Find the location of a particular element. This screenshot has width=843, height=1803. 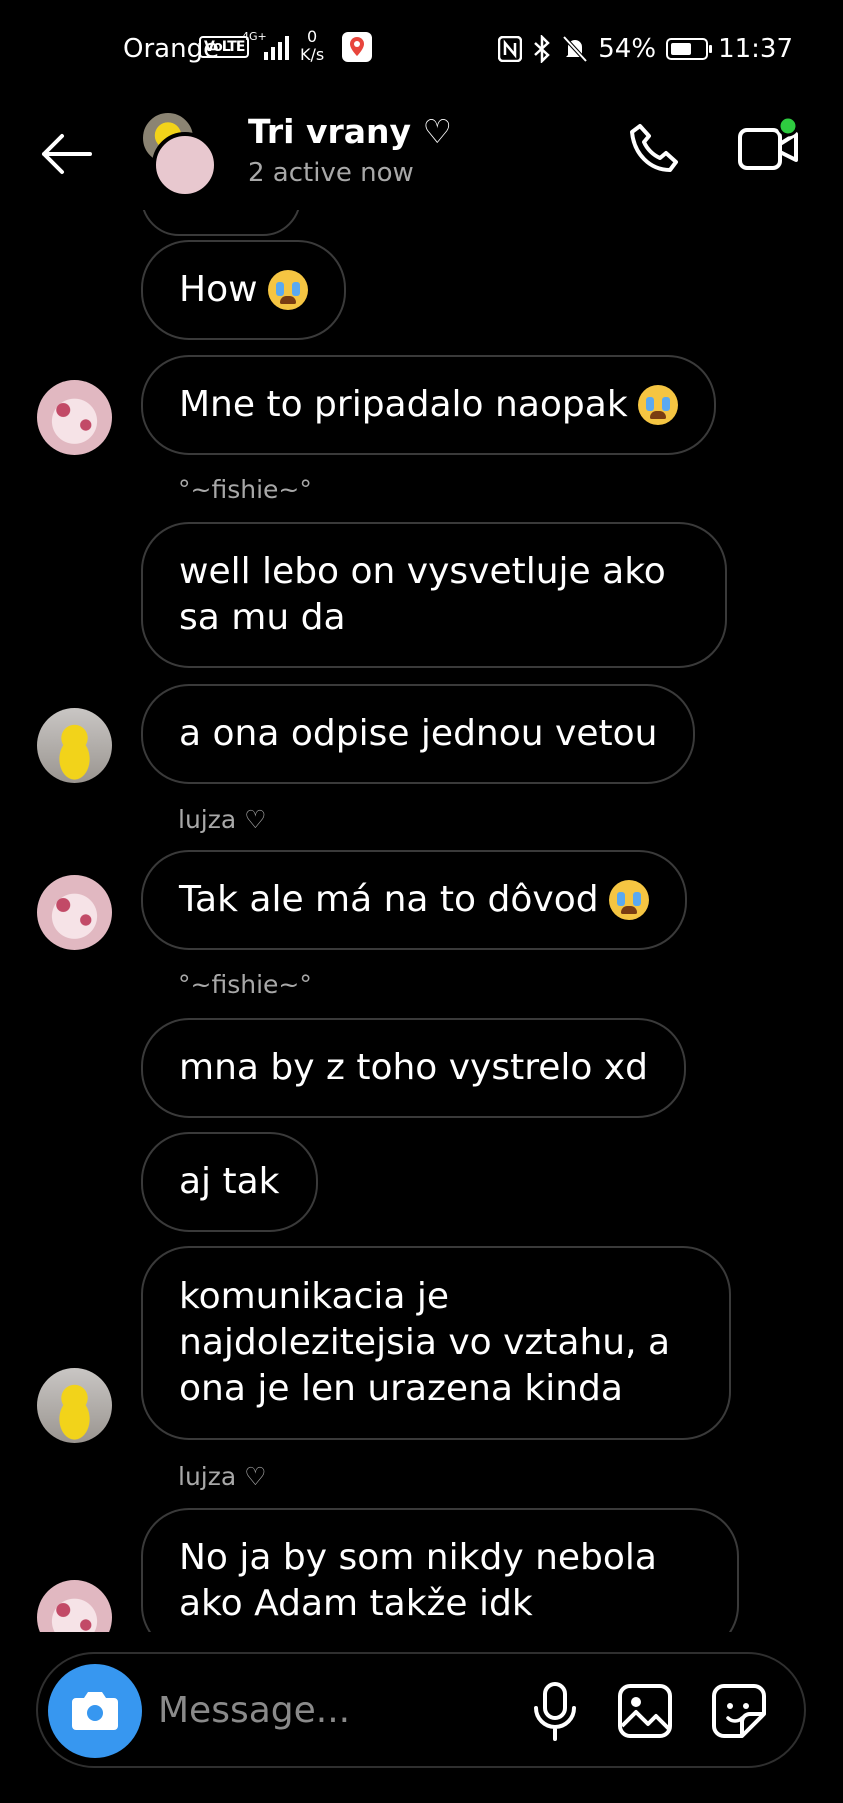

message-text: Mne to pripadalo naopak is located at coordinates (403, 404).